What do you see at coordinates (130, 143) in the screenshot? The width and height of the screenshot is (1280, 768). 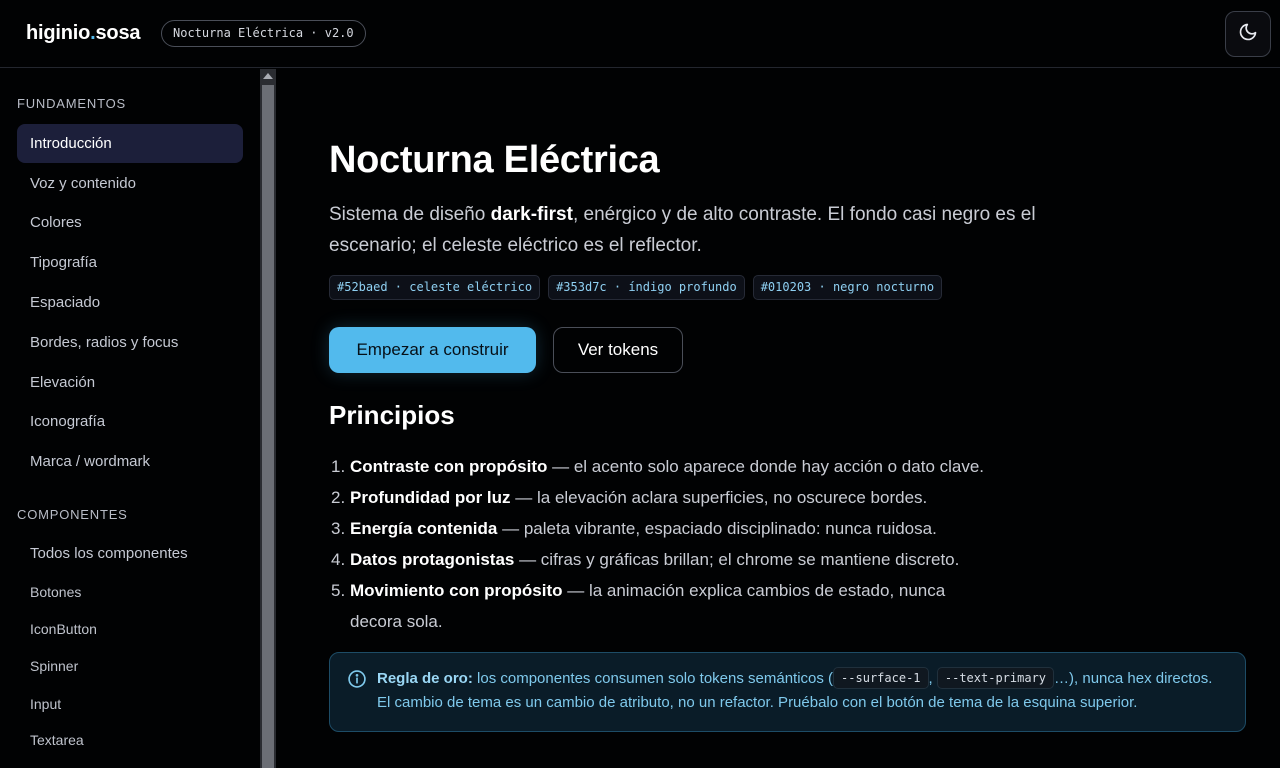 I see `sidebar-item-introduccion: Introducción` at bounding box center [130, 143].